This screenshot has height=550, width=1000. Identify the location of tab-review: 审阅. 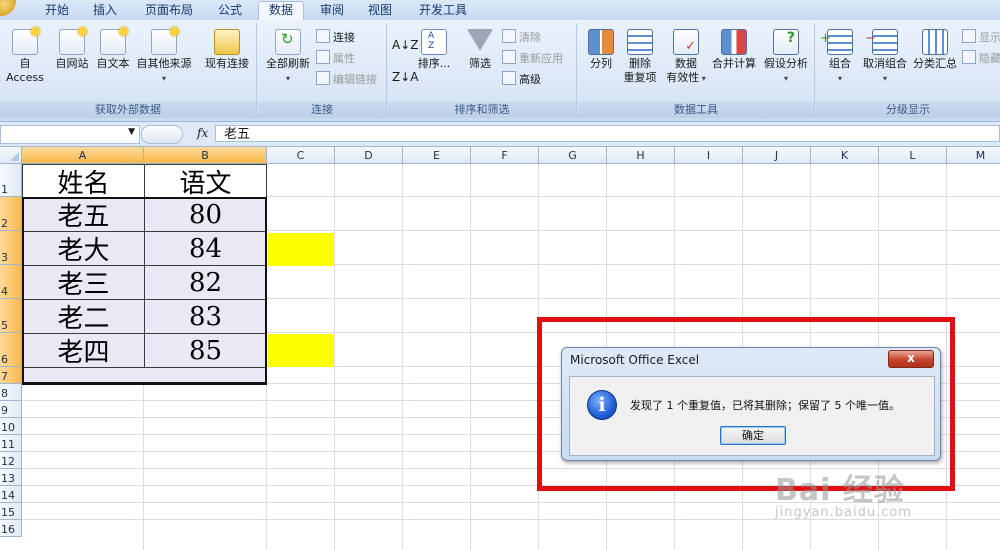
(332, 11).